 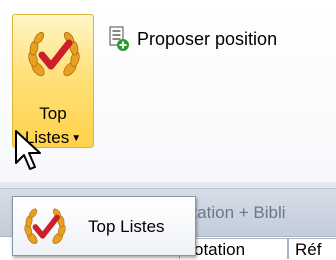 What do you see at coordinates (119, 38) in the screenshot?
I see `document-plus-icon` at bounding box center [119, 38].